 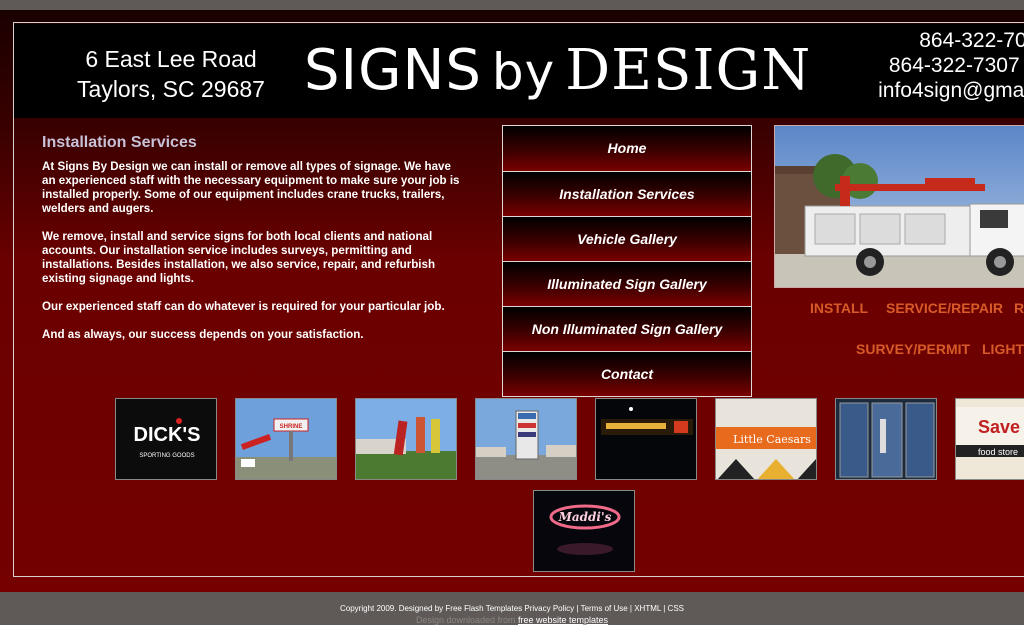 I want to click on thumb-dicks: DICK'S SPORTING GOODS, so click(x=166, y=439).